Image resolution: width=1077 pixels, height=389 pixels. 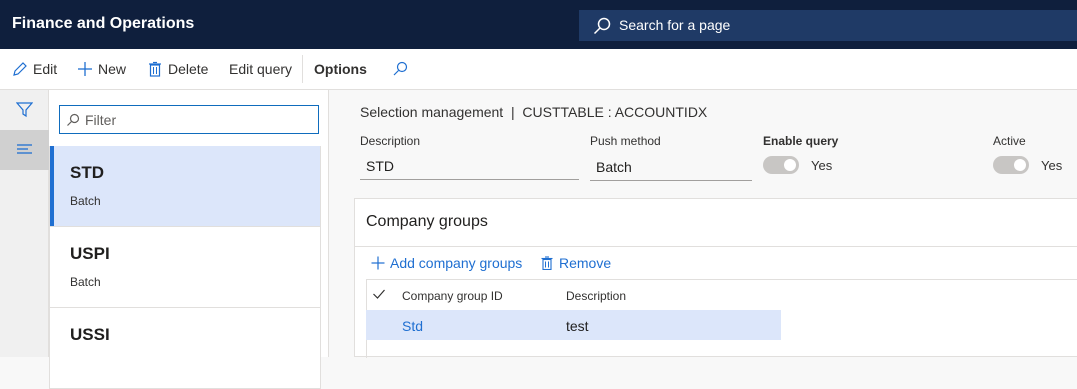 What do you see at coordinates (801, 141) in the screenshot?
I see `enable-query-label: Enable query` at bounding box center [801, 141].